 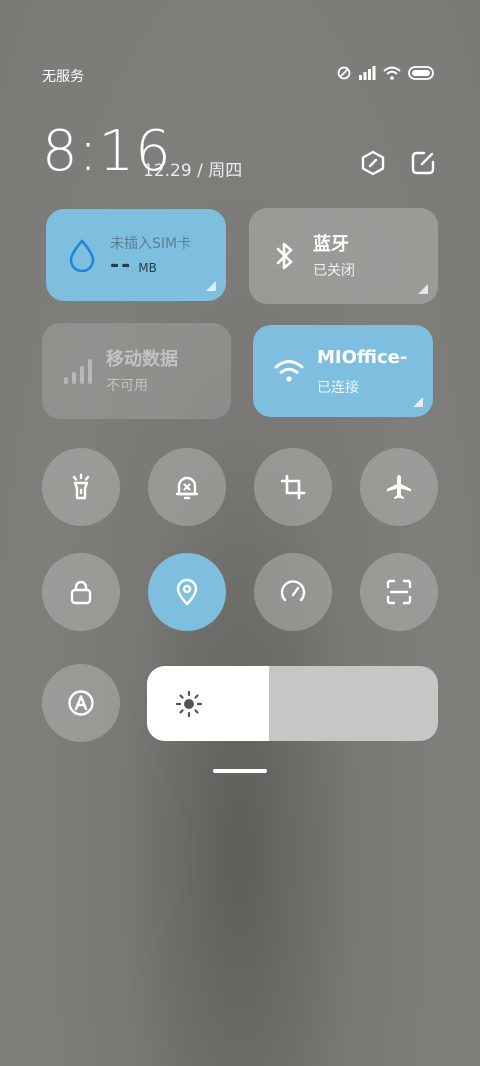 I want to click on speedometer-icon, so click(x=293, y=591).